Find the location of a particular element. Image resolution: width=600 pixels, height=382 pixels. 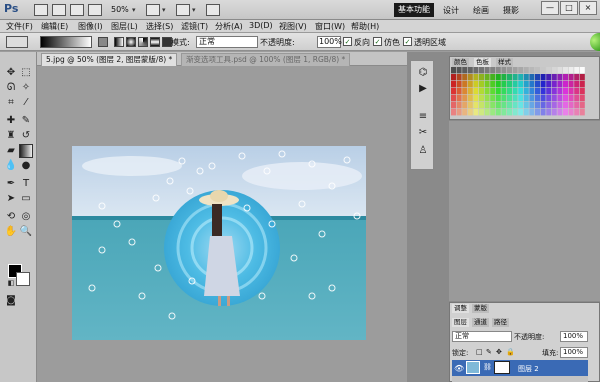

layer-row is located at coordinates (520, 379).